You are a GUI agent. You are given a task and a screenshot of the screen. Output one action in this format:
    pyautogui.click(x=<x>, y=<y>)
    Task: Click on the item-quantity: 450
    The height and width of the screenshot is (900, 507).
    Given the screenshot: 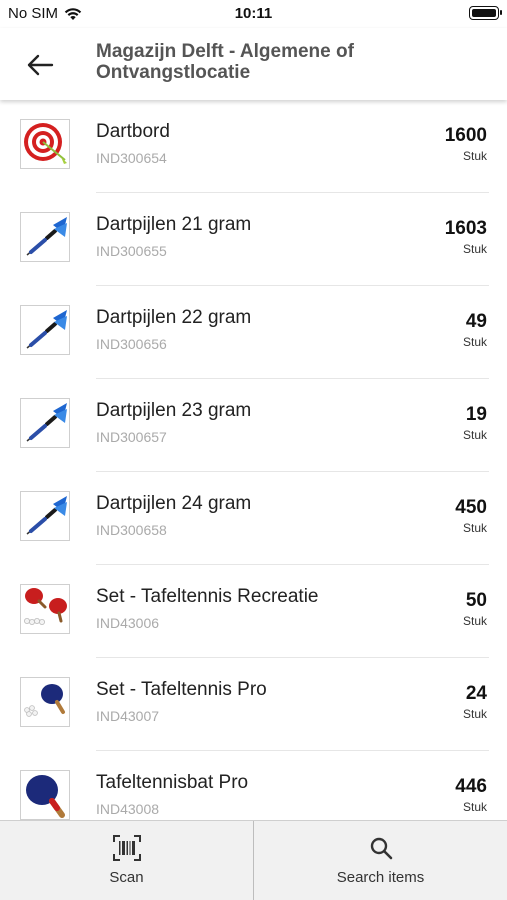 What is the action you would take?
    pyautogui.click(x=471, y=507)
    